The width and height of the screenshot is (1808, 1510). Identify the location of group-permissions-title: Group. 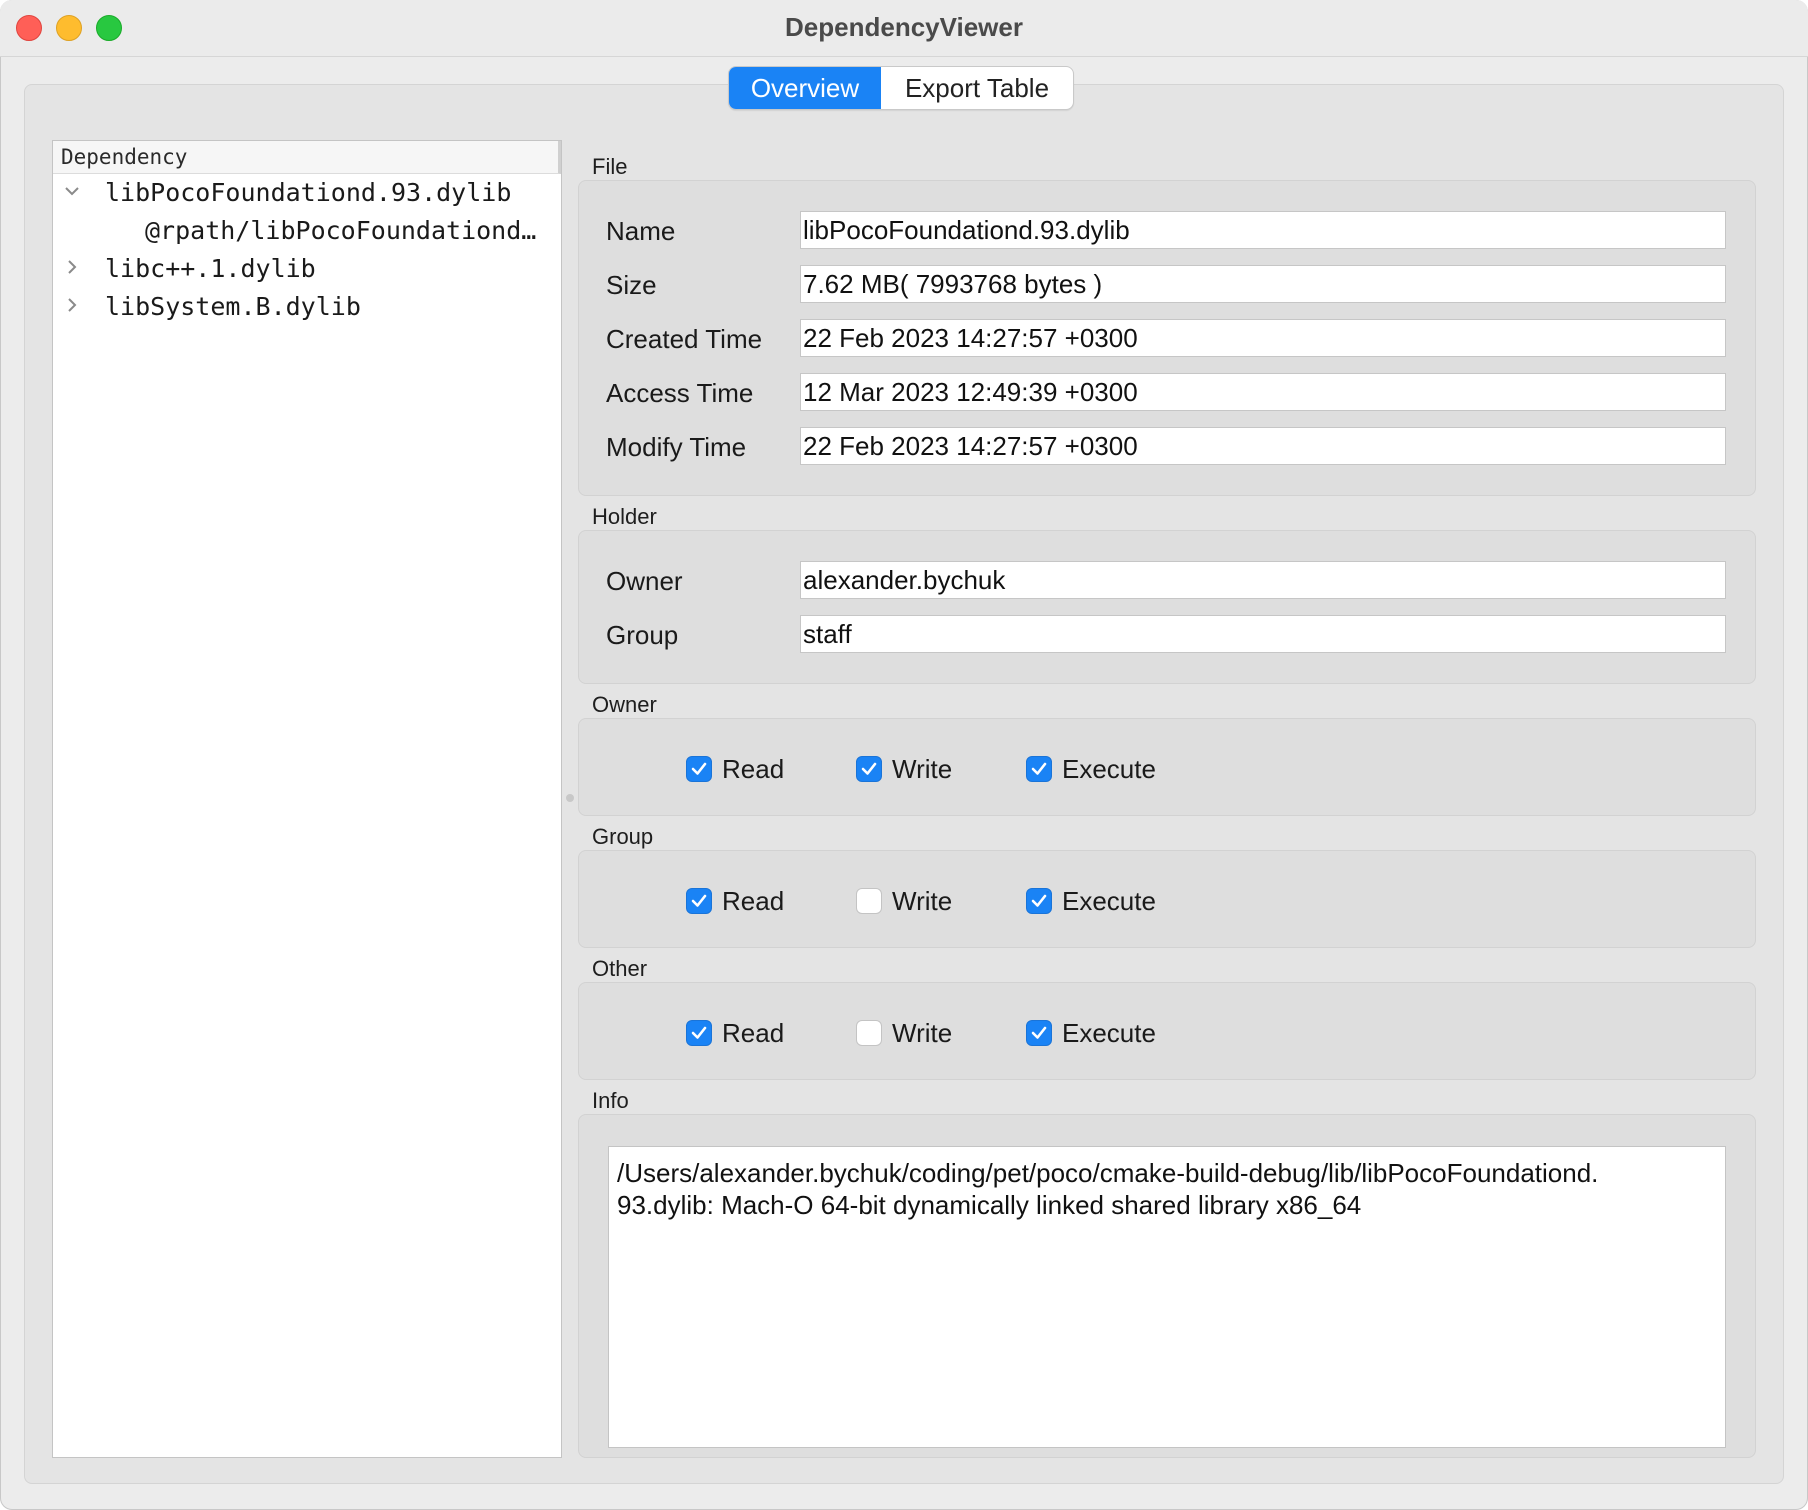
(623, 836).